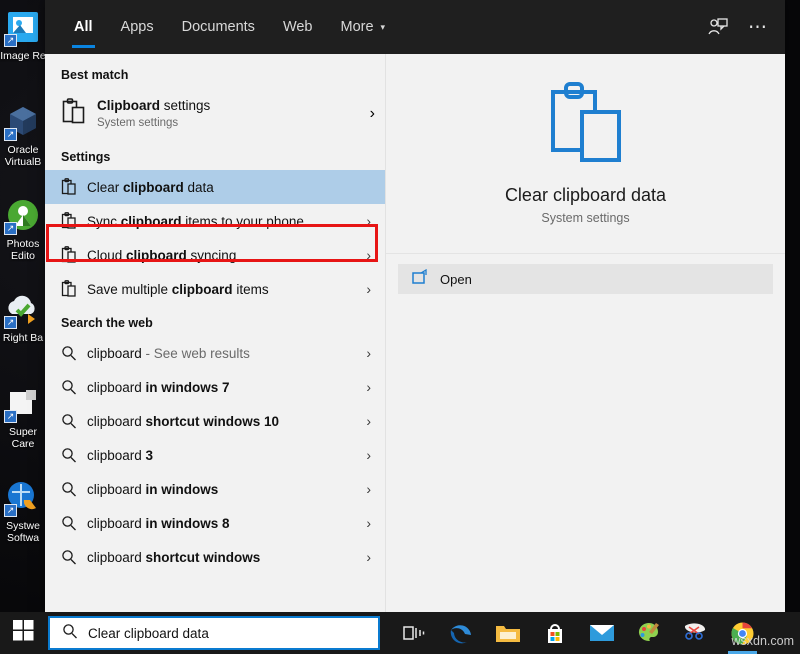 The height and width of the screenshot is (654, 800). I want to click on desktop-icon-virtualbox: ↗ Oracle VirtualB, so click(23, 142).